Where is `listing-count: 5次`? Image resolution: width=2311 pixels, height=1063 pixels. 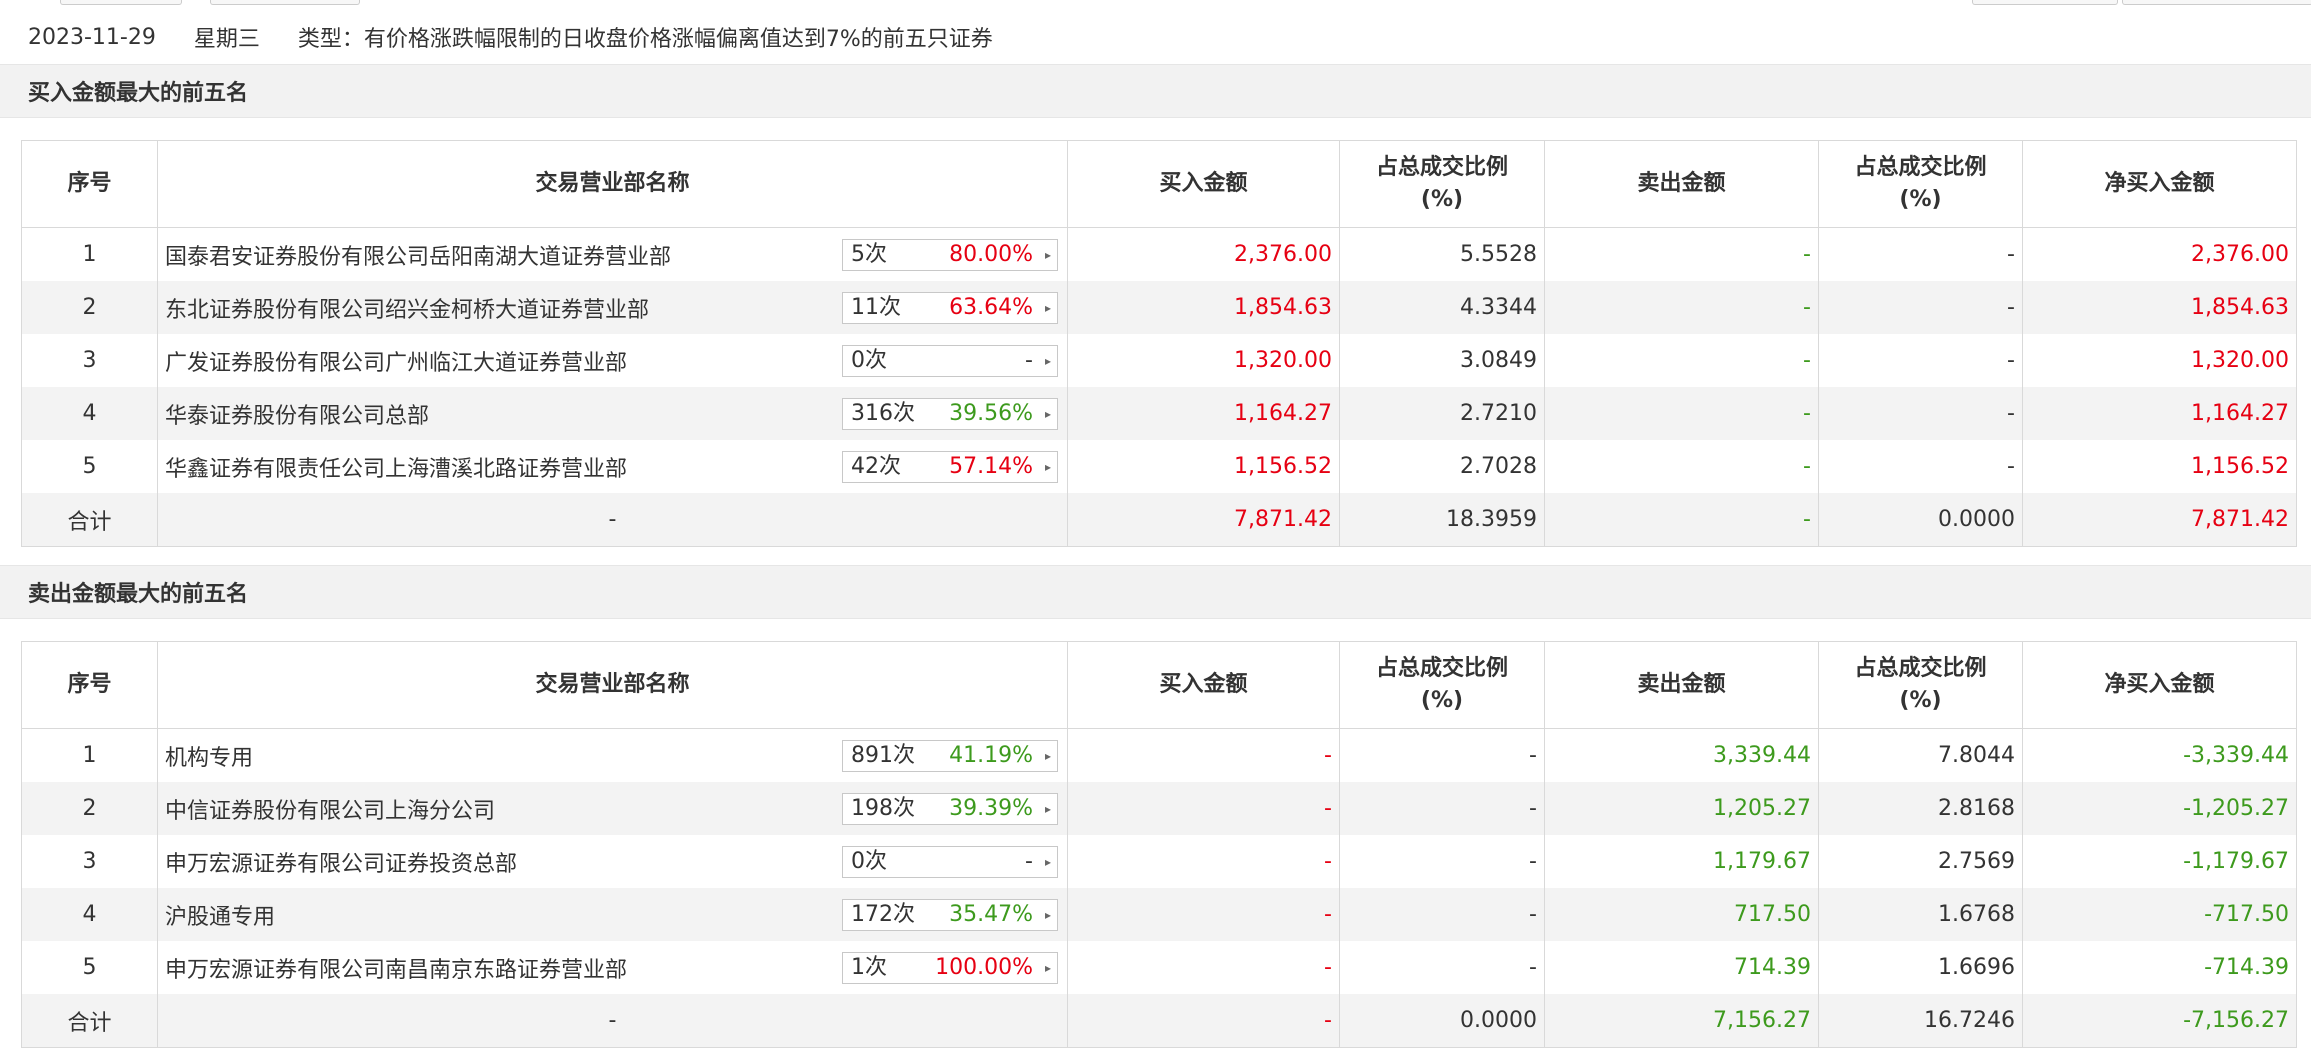
listing-count: 5次 is located at coordinates (869, 254).